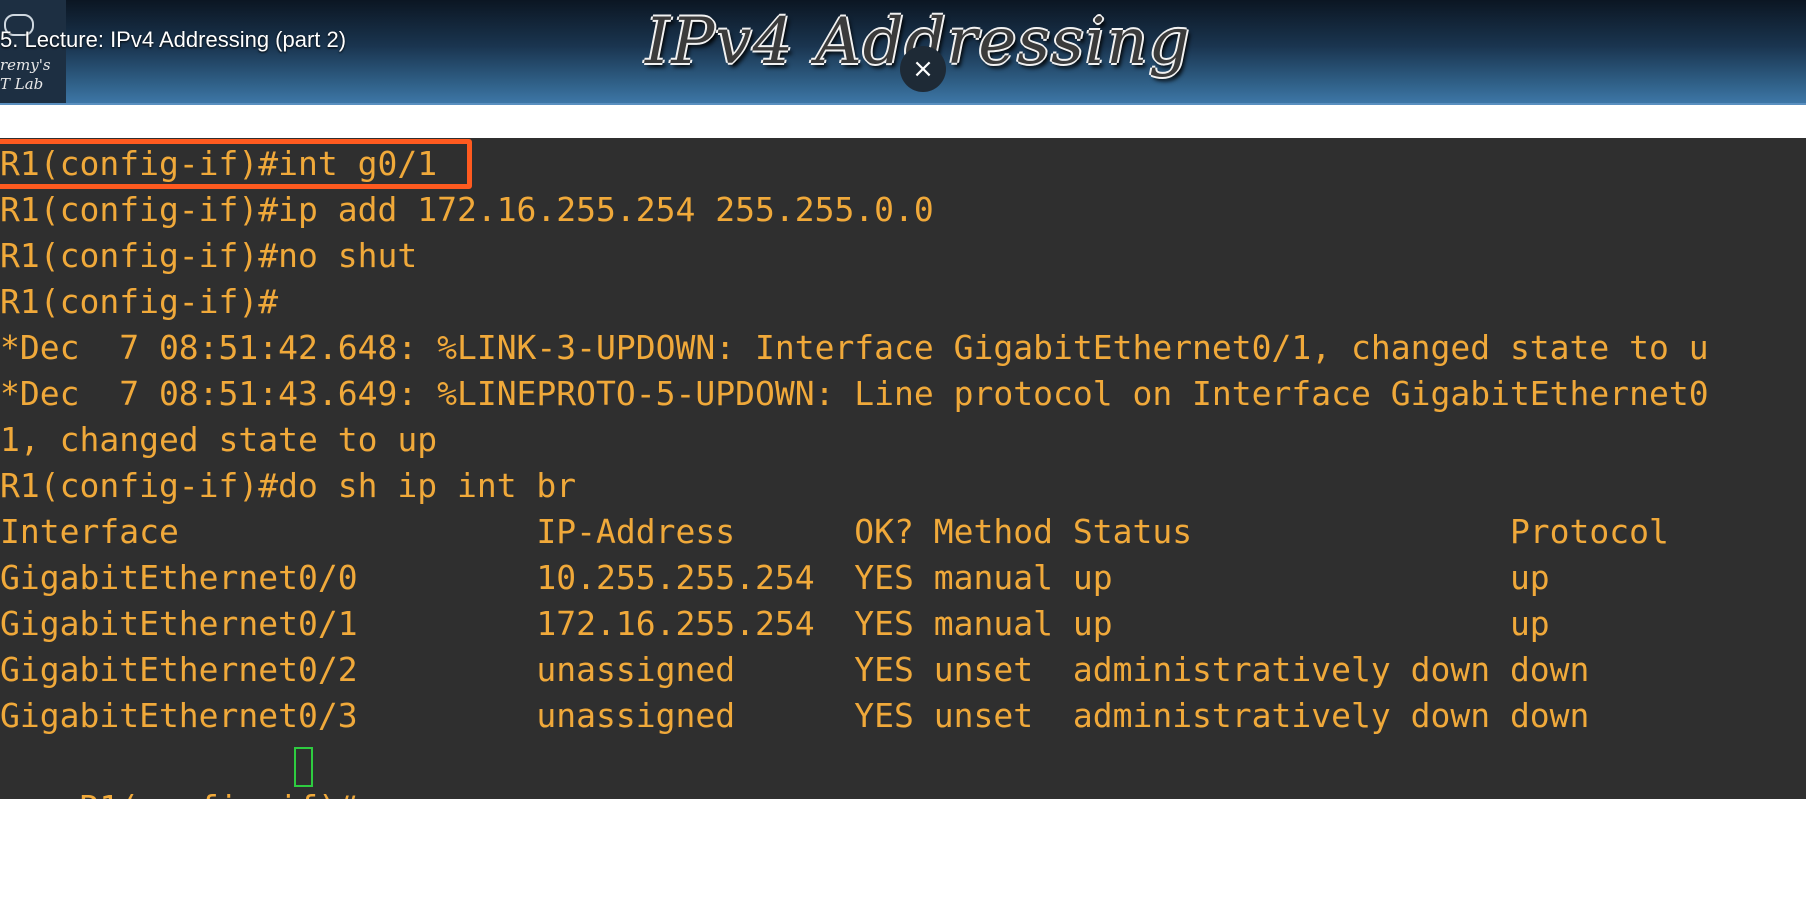  I want to click on command-highlight-box, so click(236, 164).